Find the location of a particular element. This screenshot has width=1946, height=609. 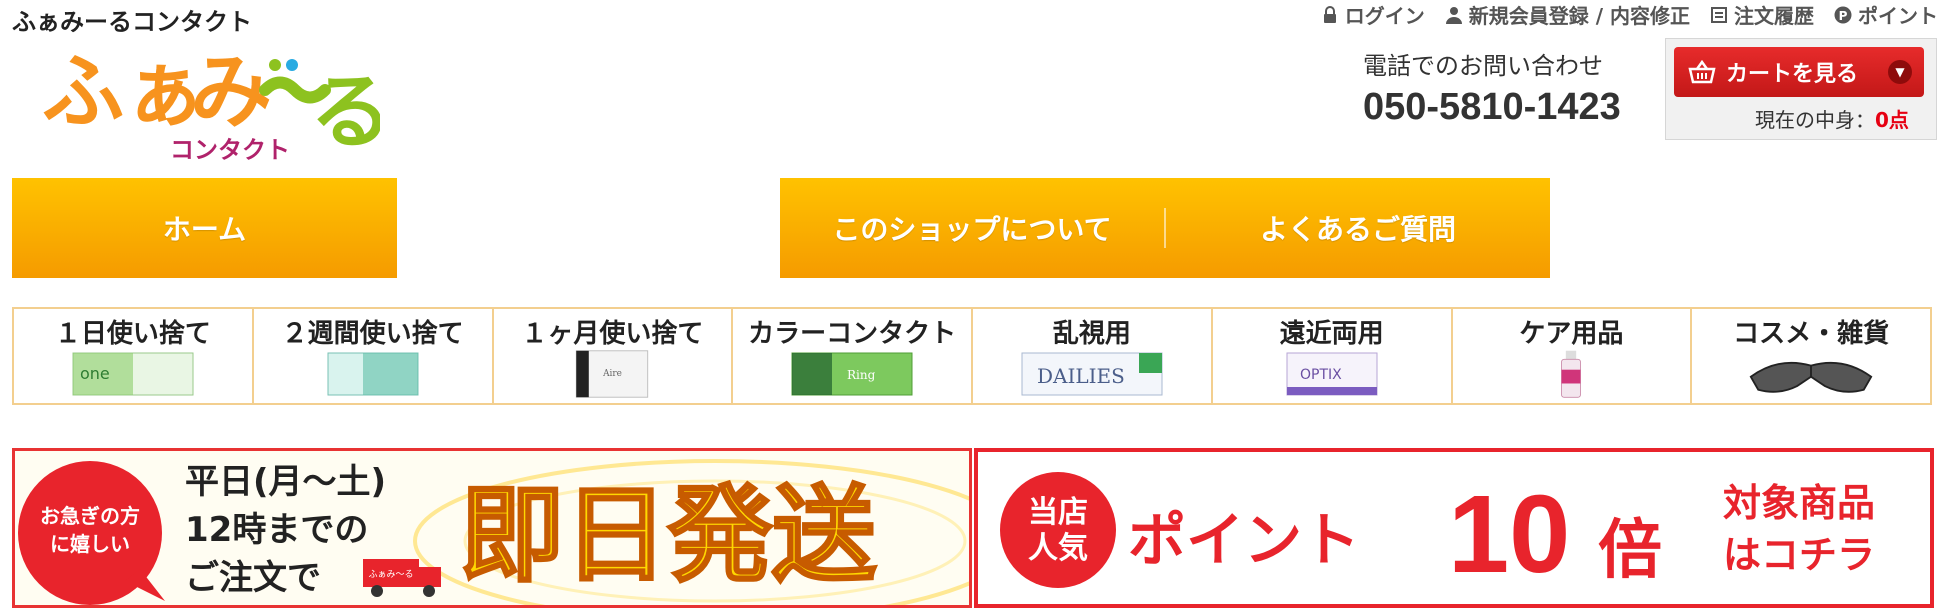

popular-badge is located at coordinates (1058, 530).